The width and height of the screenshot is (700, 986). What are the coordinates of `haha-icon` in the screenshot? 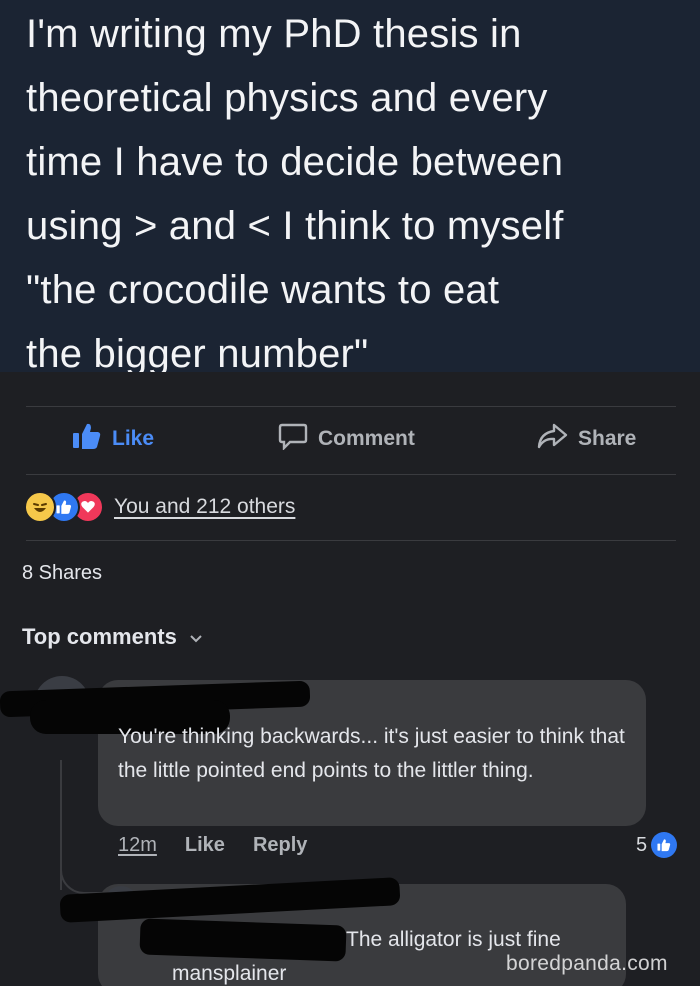 It's located at (40, 507).